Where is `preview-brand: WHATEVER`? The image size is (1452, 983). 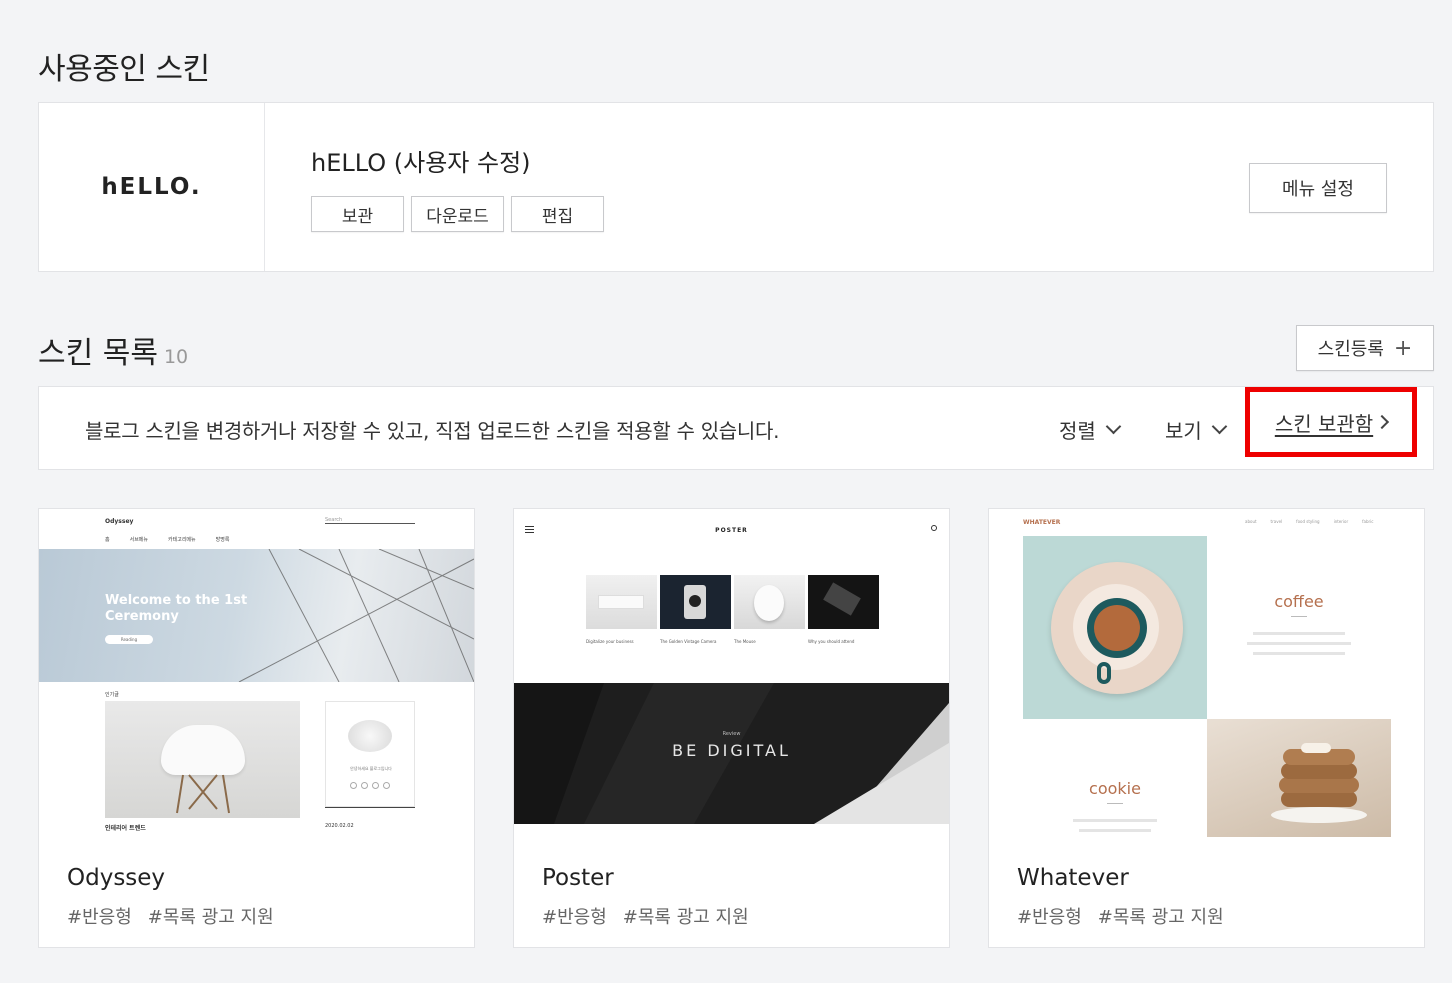
preview-brand: WHATEVER is located at coordinates (1042, 522).